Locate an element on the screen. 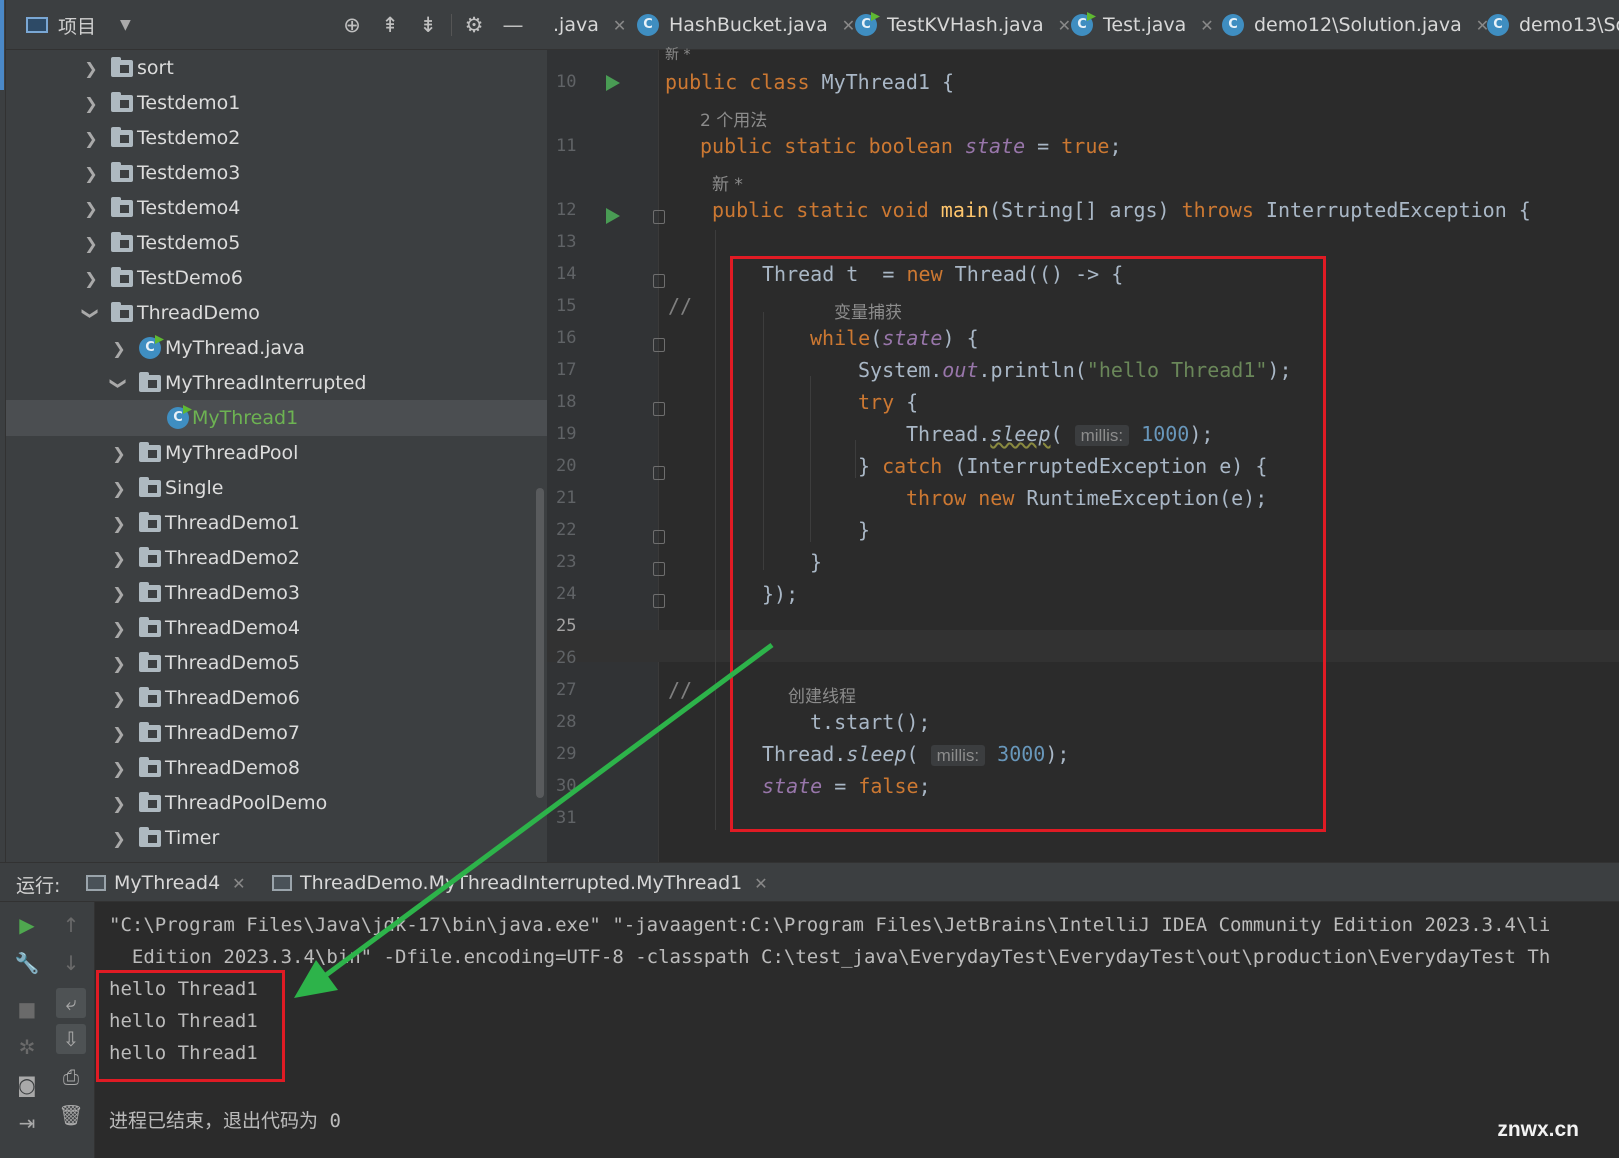  tree-item-mythread-java: ❯ C MyThread.java is located at coordinates (276, 348).